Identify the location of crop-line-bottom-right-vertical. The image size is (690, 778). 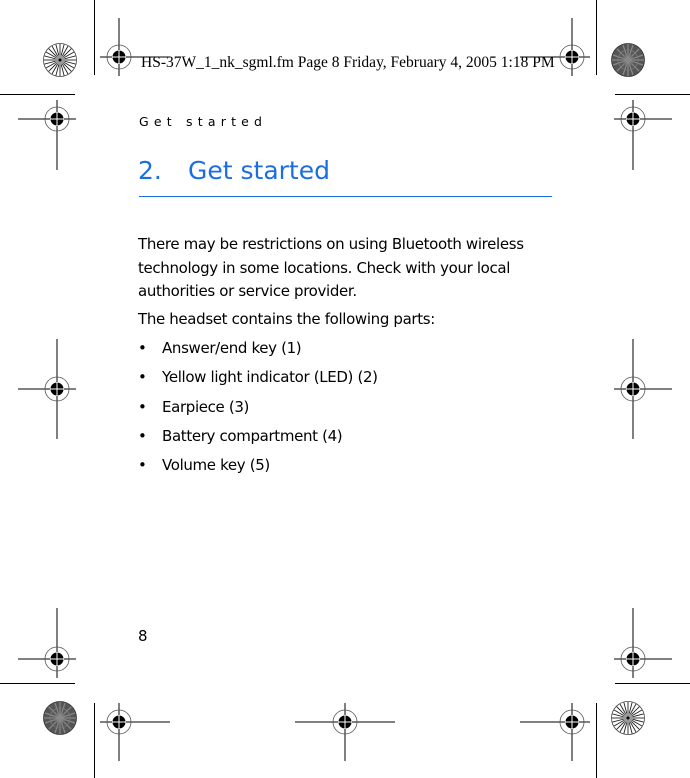
(596, 740).